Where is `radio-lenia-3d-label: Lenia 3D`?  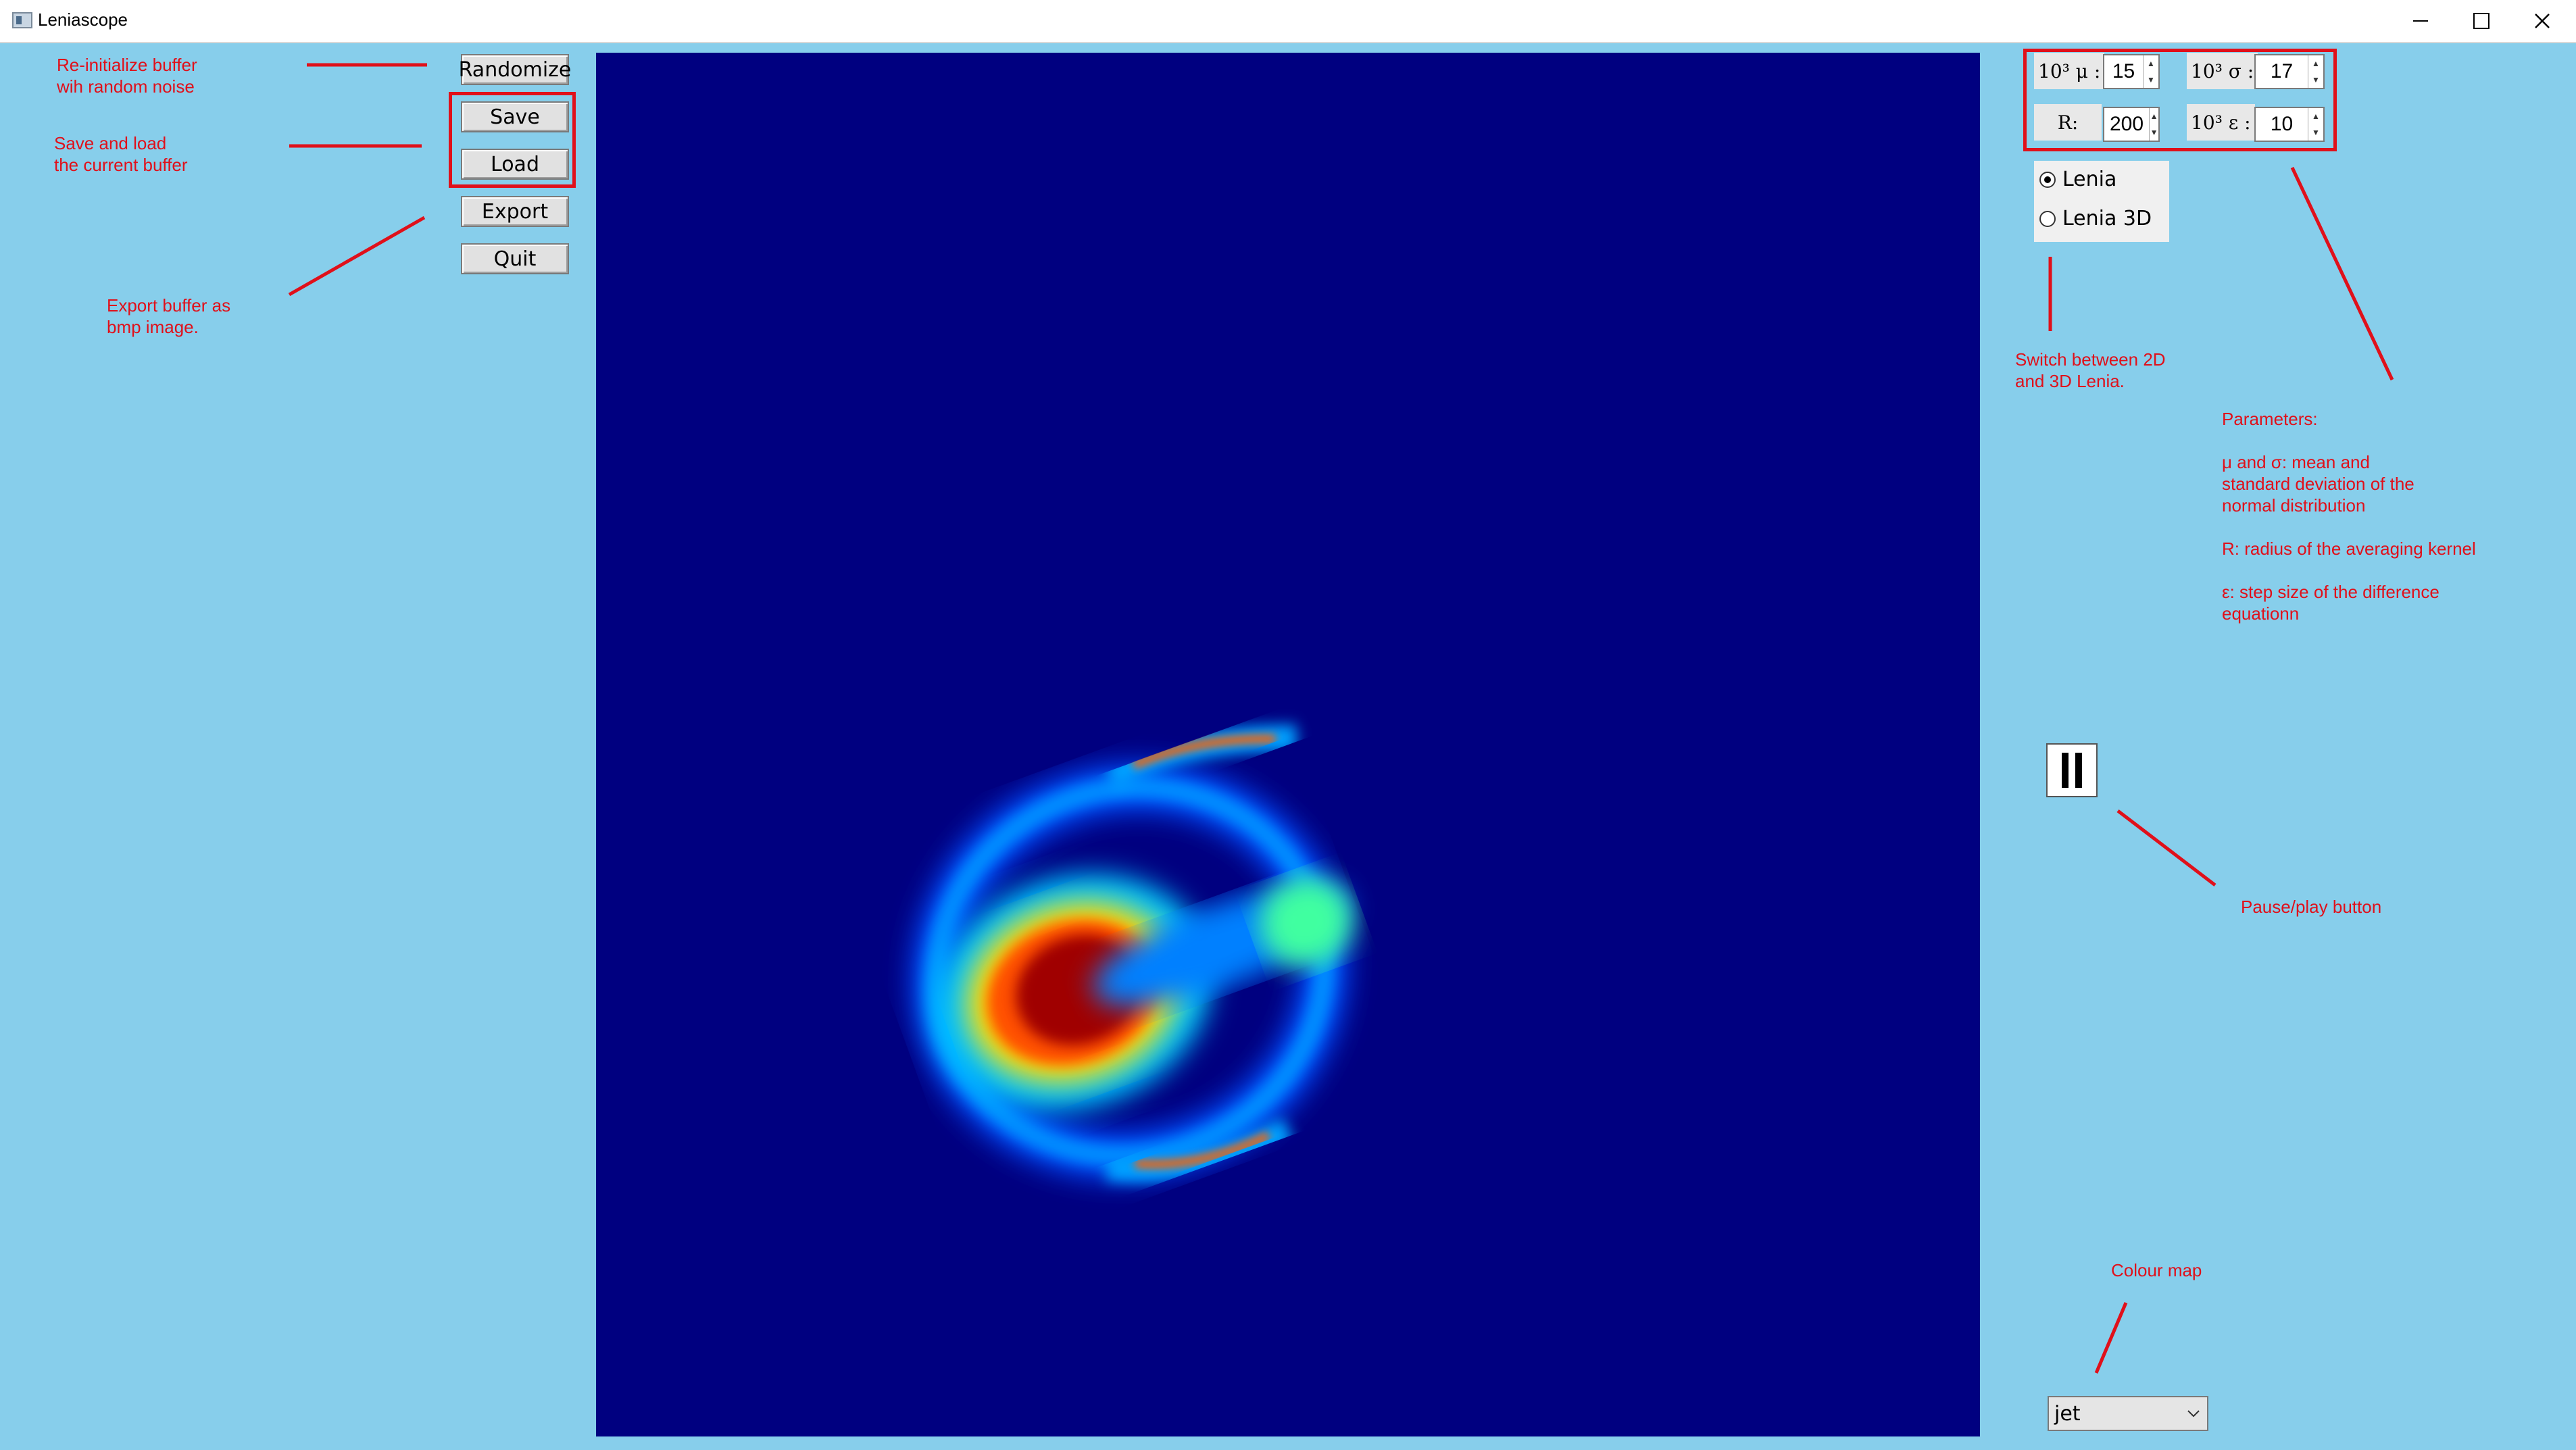 radio-lenia-3d-label: Lenia 3D is located at coordinates (2107, 218).